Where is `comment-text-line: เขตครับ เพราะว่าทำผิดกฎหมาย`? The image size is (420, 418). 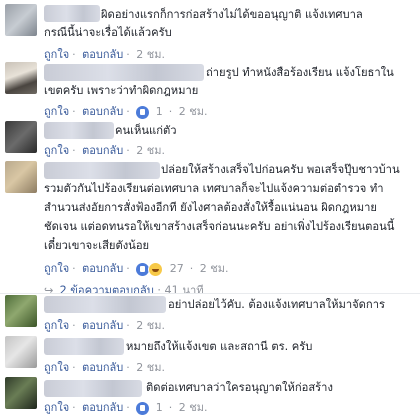 comment-text-line: เขตครับ เพราะว่าทำผิดกฎหมาย is located at coordinates (121, 90).